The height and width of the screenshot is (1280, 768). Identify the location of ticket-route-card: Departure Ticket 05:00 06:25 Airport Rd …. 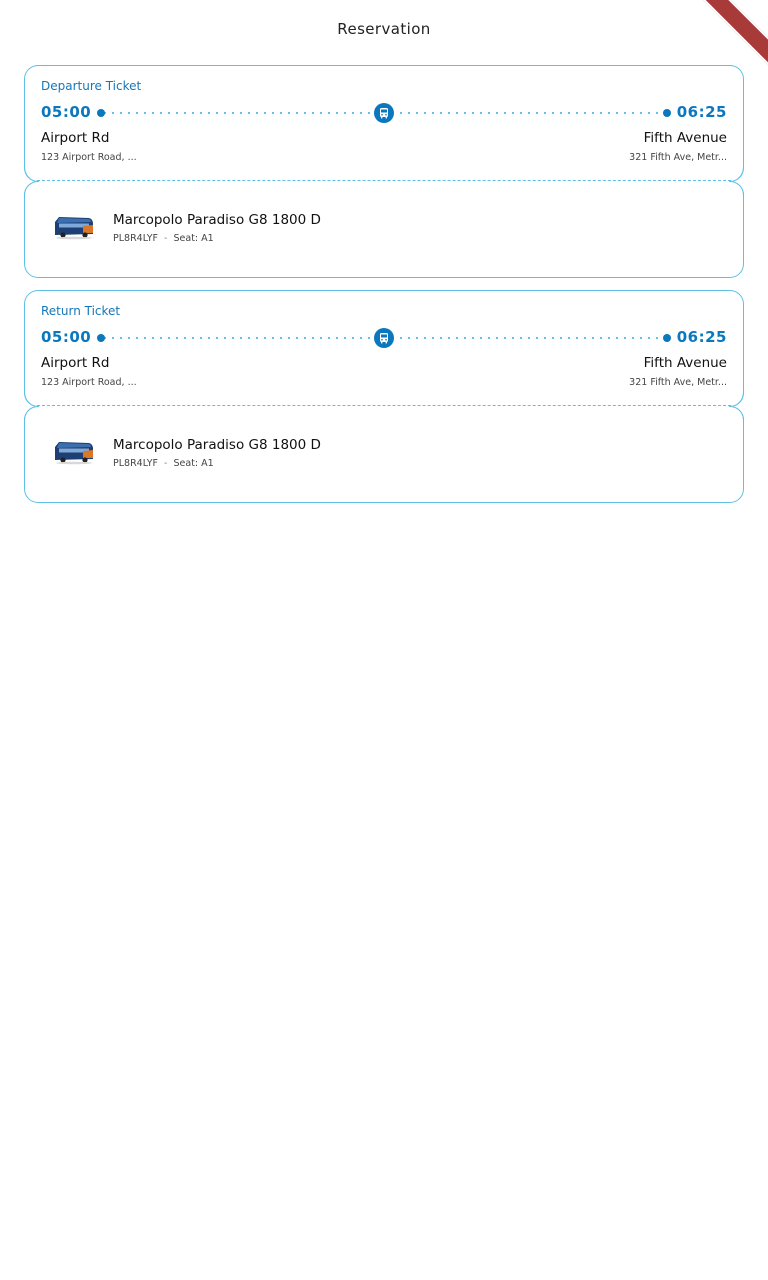
(384, 123).